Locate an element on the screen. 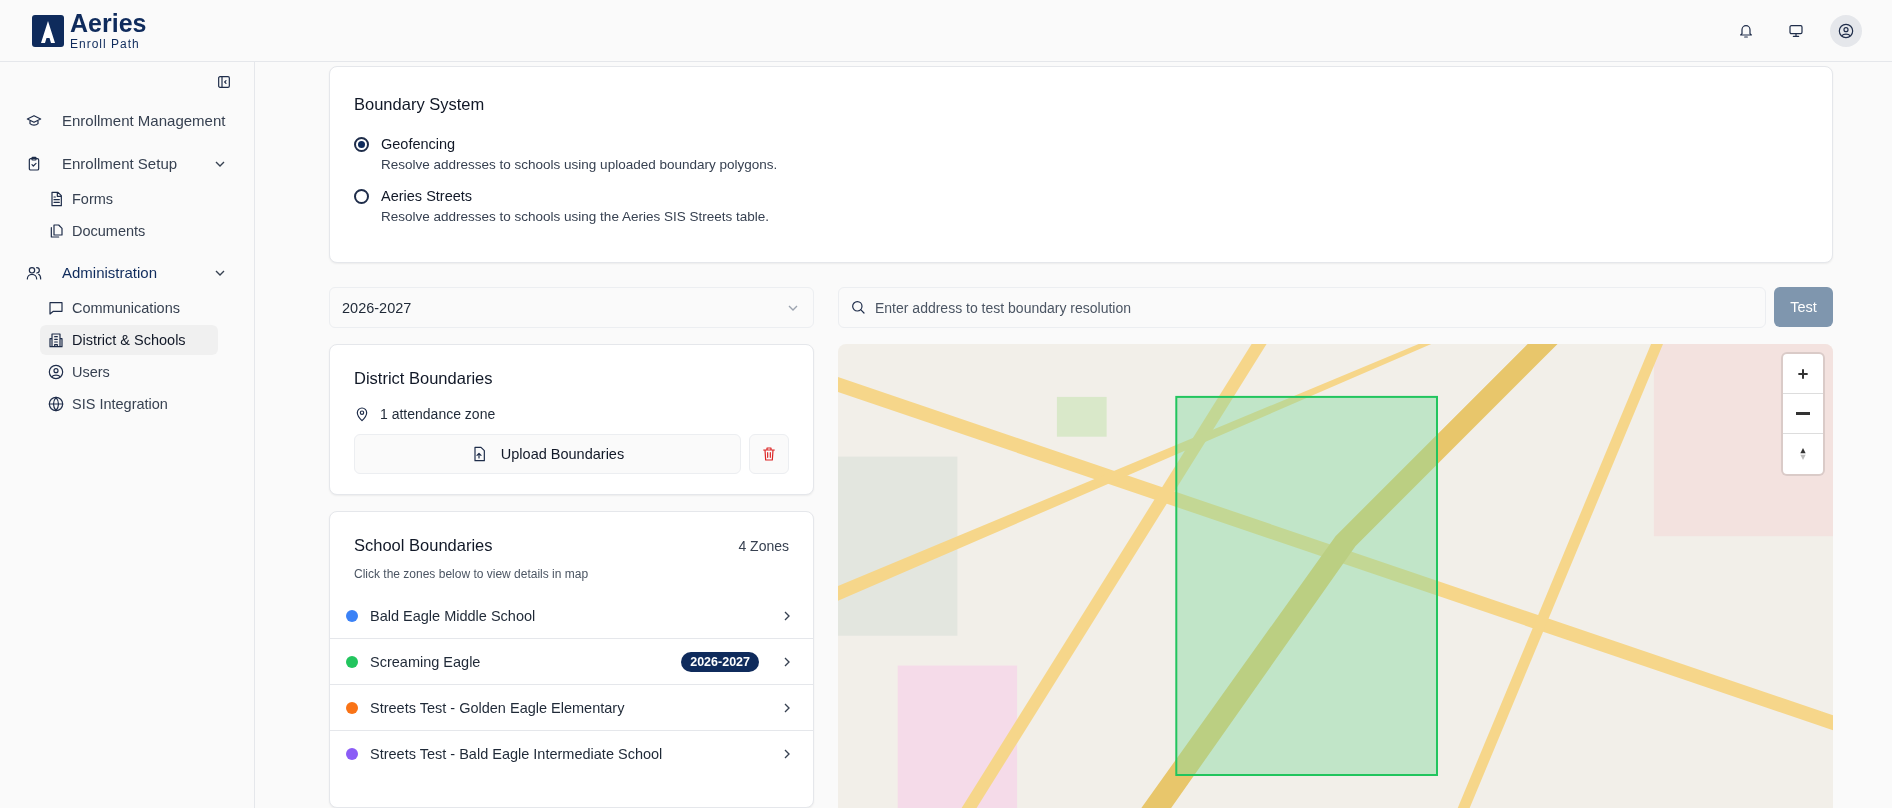 This screenshot has width=1892, height=808. zone-count: 1 attendance zone is located at coordinates (438, 414).